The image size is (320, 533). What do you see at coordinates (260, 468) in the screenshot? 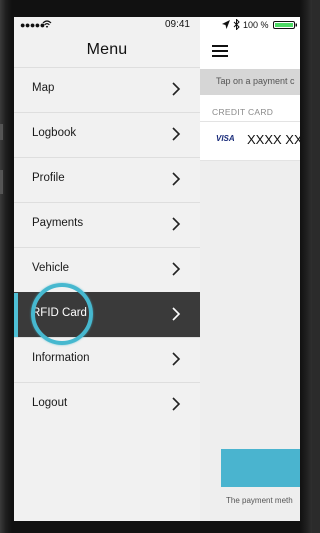
I see `add-payment-button` at bounding box center [260, 468].